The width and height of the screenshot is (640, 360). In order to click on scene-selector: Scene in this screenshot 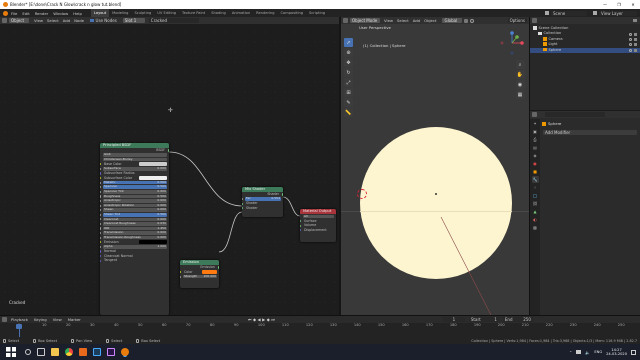, I will do `click(569, 13)`.